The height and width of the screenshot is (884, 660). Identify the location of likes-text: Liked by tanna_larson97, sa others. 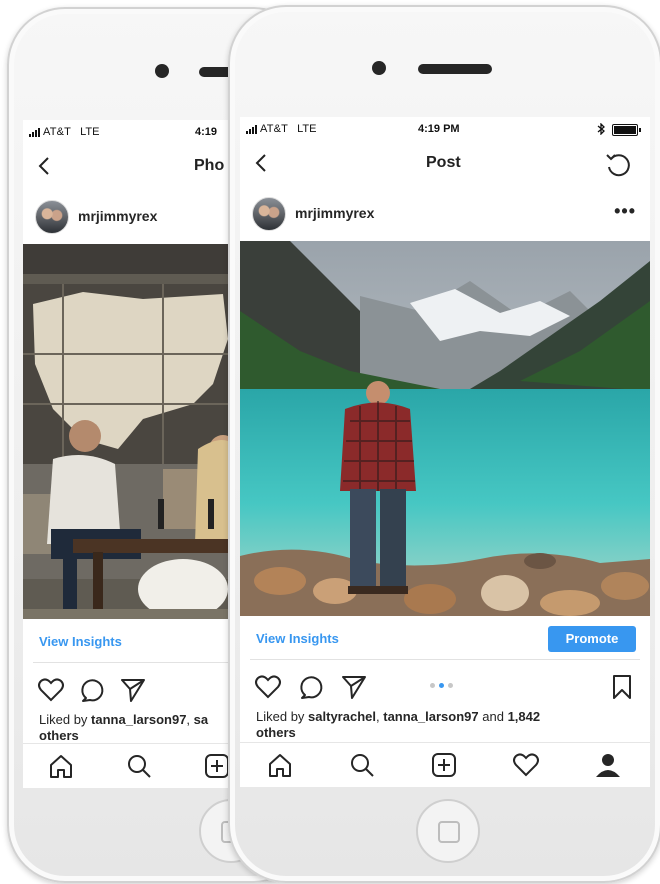
(124, 727).